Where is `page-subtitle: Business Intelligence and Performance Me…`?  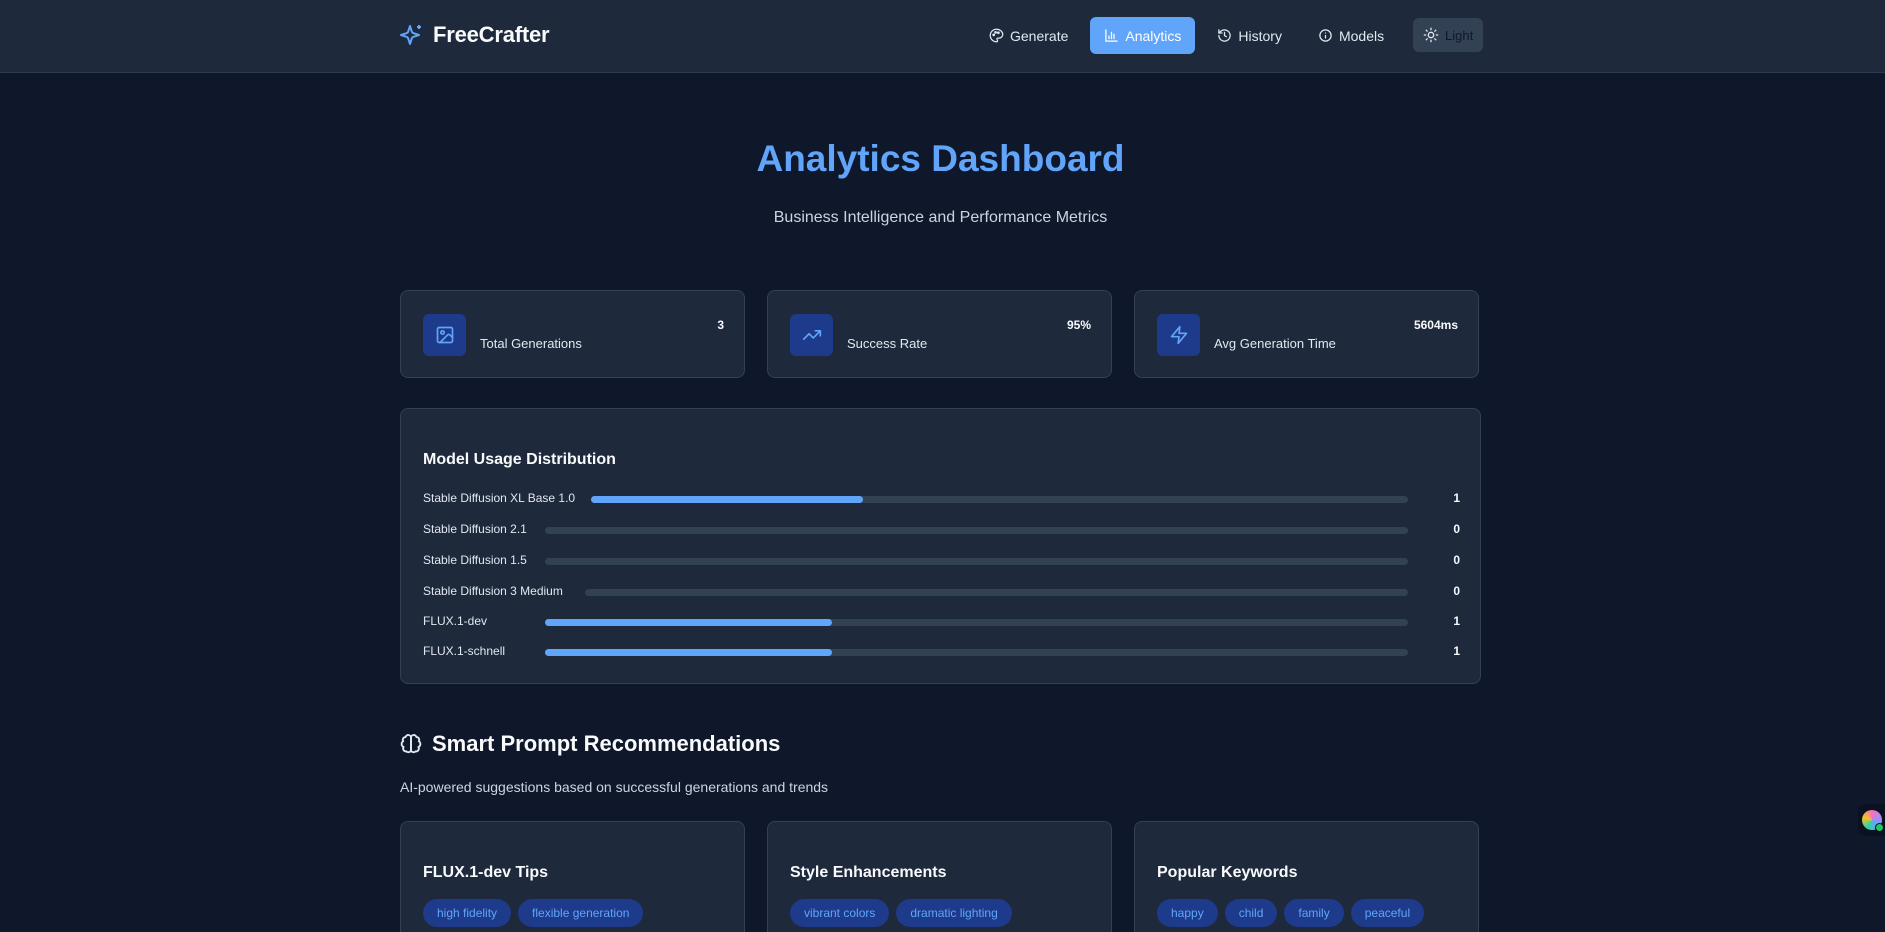 page-subtitle: Business Intelligence and Performance Me… is located at coordinates (940, 217).